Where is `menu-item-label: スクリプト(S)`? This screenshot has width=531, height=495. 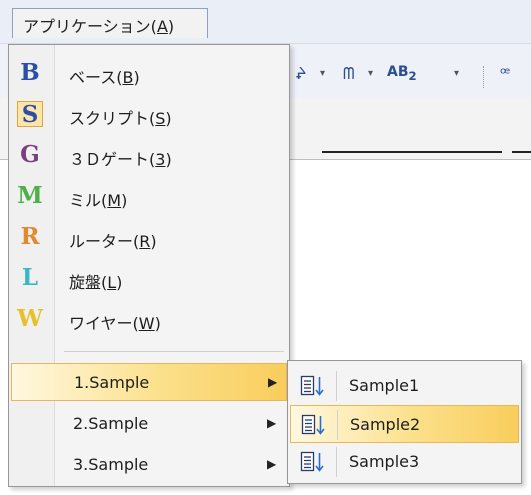
menu-item-label: スクリプト(S) is located at coordinates (120, 117).